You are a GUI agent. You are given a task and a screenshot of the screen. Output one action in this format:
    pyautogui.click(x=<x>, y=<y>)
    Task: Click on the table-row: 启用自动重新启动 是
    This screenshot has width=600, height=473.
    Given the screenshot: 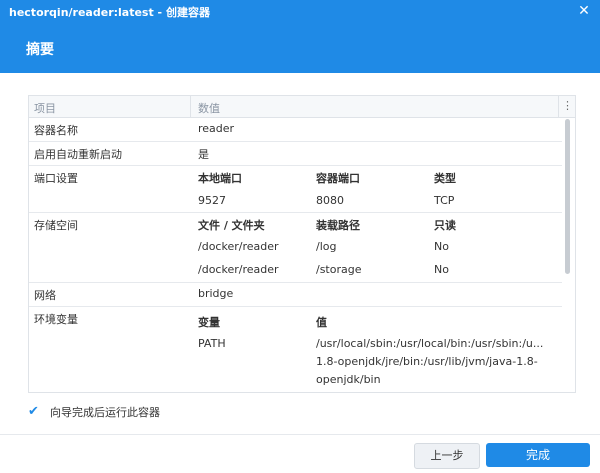 What is the action you would take?
    pyautogui.click(x=295, y=154)
    